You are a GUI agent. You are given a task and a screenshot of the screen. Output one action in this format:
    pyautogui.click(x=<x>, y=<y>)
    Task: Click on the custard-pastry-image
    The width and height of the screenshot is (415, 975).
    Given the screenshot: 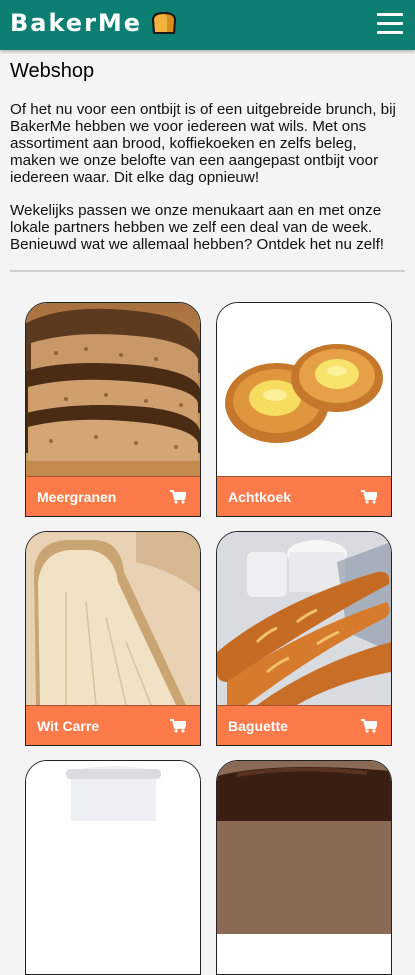 What is the action you would take?
    pyautogui.click(x=304, y=389)
    